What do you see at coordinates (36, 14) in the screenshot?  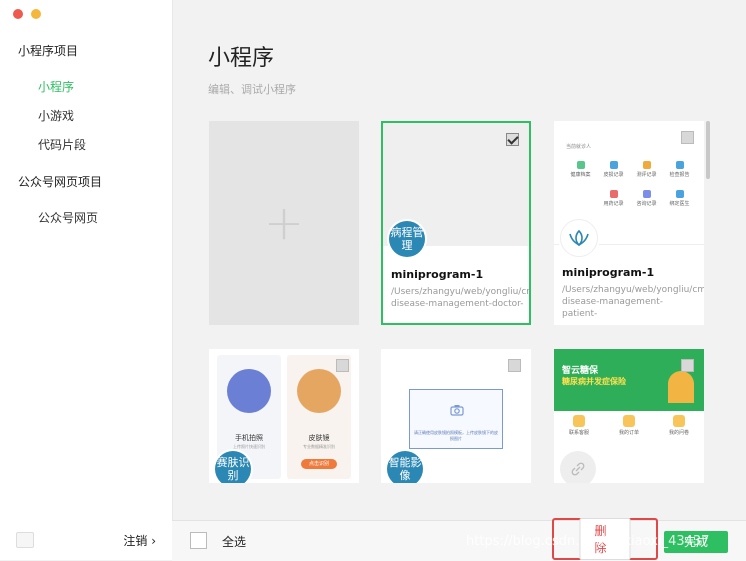 I see `minimize-window-button` at bounding box center [36, 14].